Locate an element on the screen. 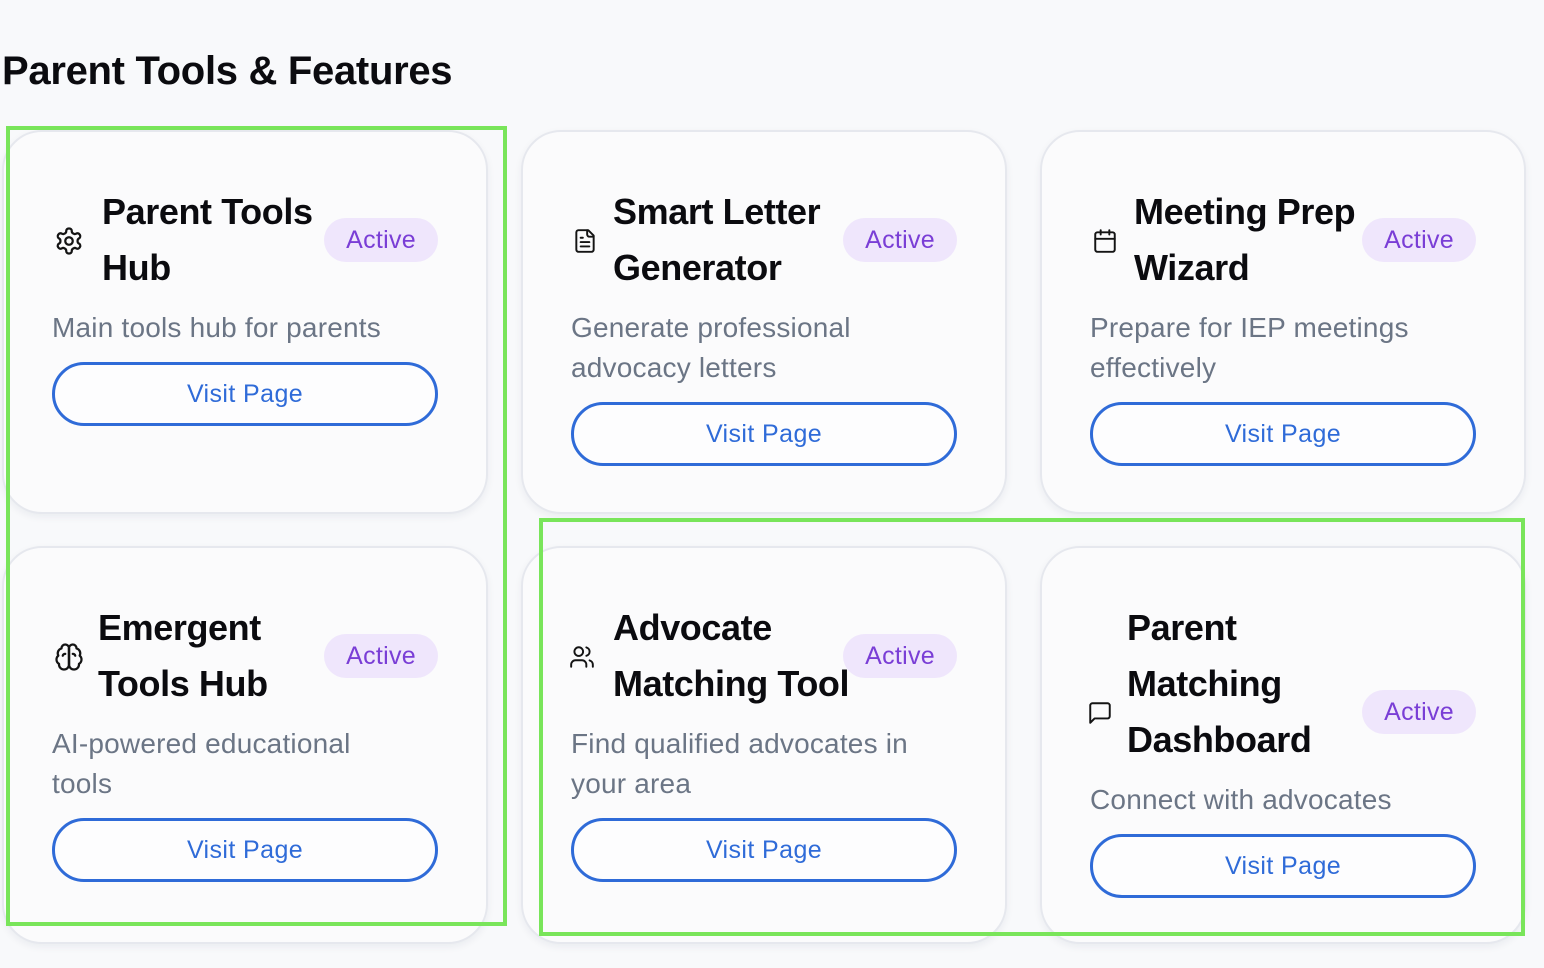 This screenshot has height=968, width=1544. card-title: Smart Letter Generator is located at coordinates (717, 240).